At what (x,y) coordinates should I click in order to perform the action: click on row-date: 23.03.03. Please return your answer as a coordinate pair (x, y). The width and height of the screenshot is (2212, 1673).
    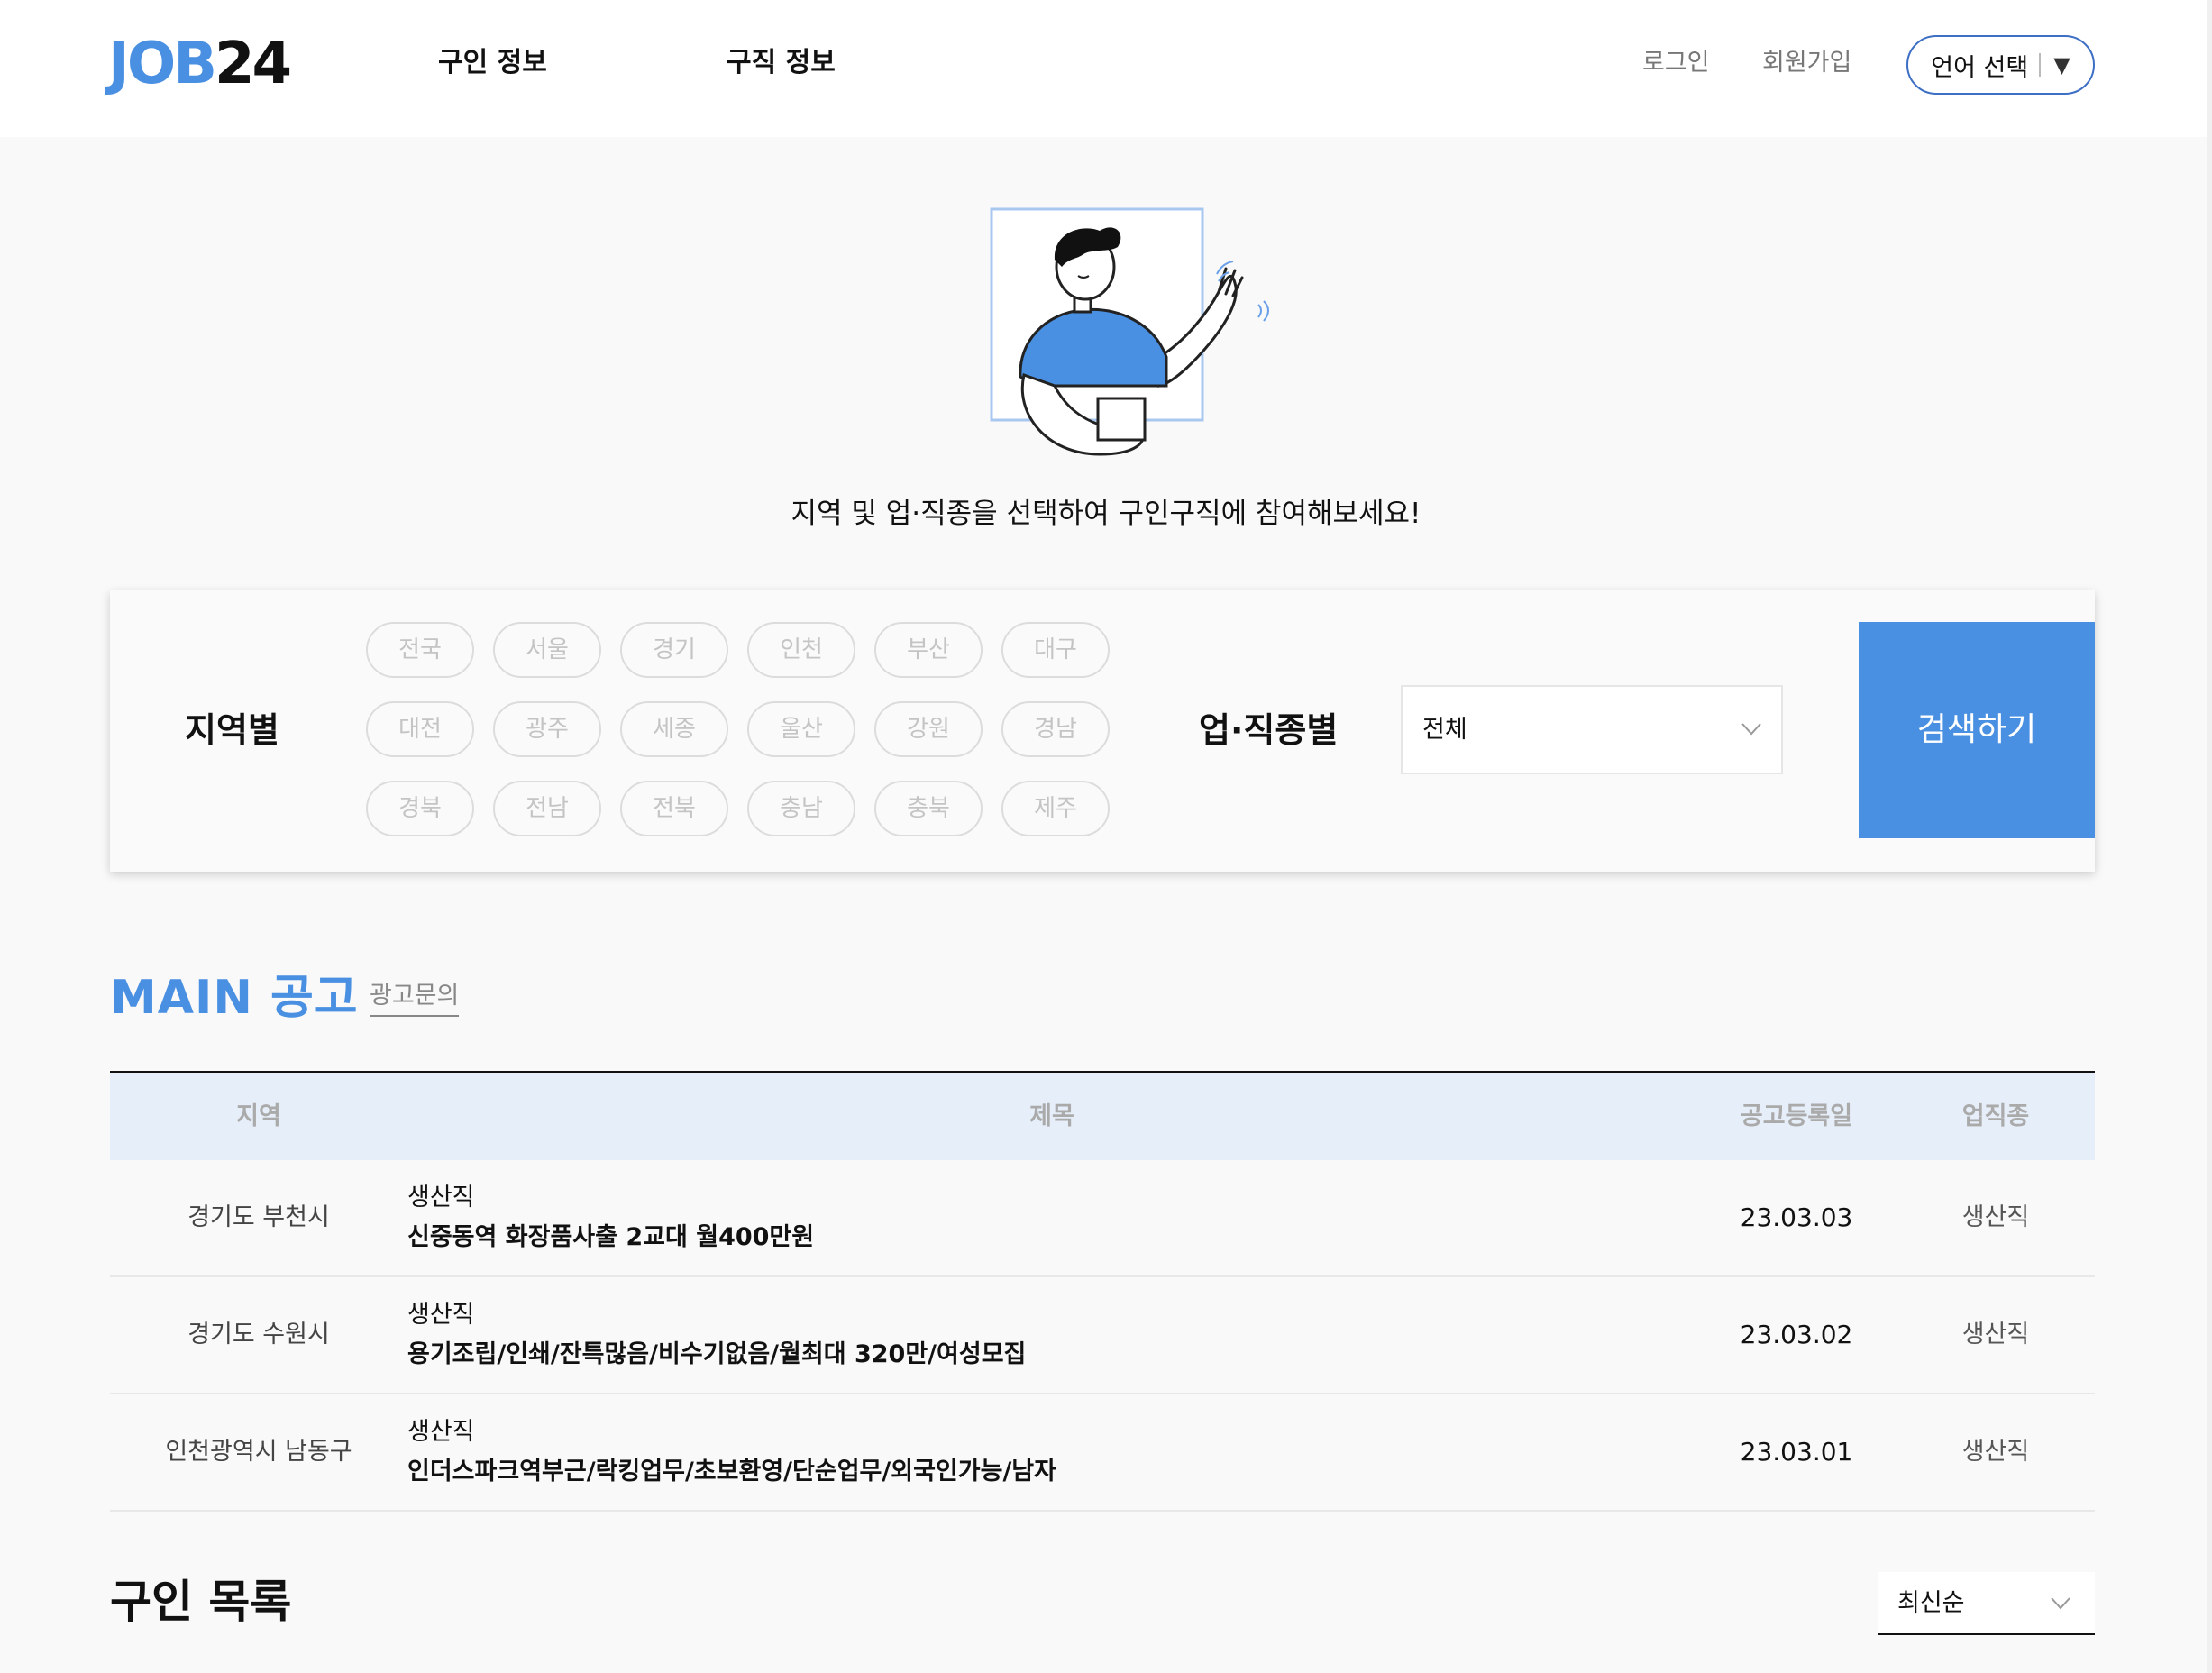
    Looking at the image, I should click on (1796, 1217).